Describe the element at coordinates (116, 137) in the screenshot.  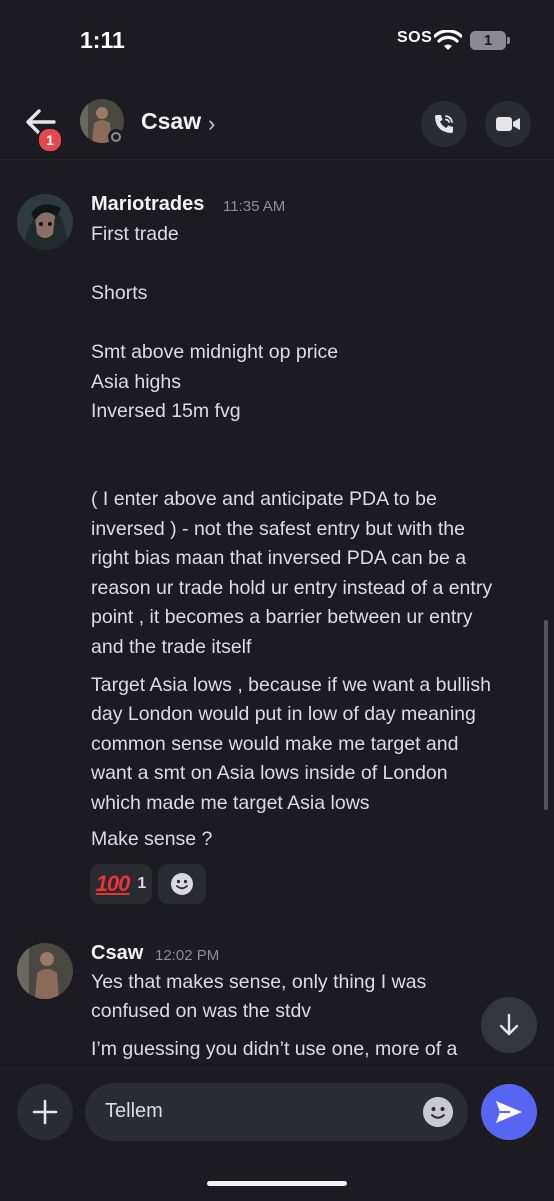
I see `status-indicator` at that location.